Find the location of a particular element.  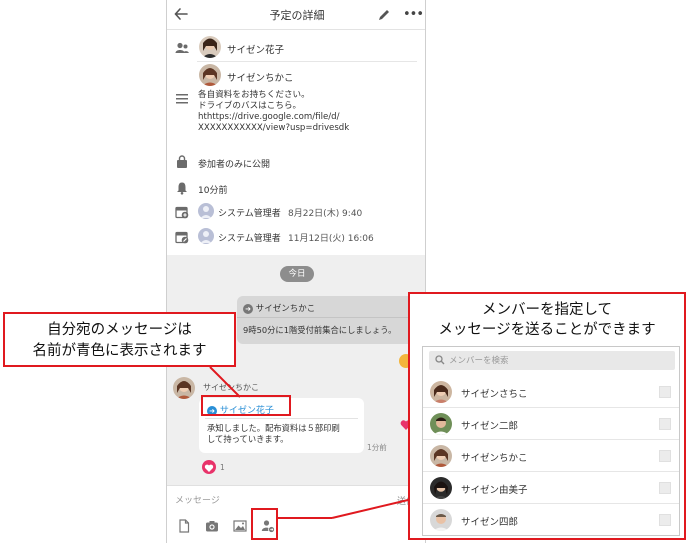

member-name: サイゼン由美子 is located at coordinates (494, 490).